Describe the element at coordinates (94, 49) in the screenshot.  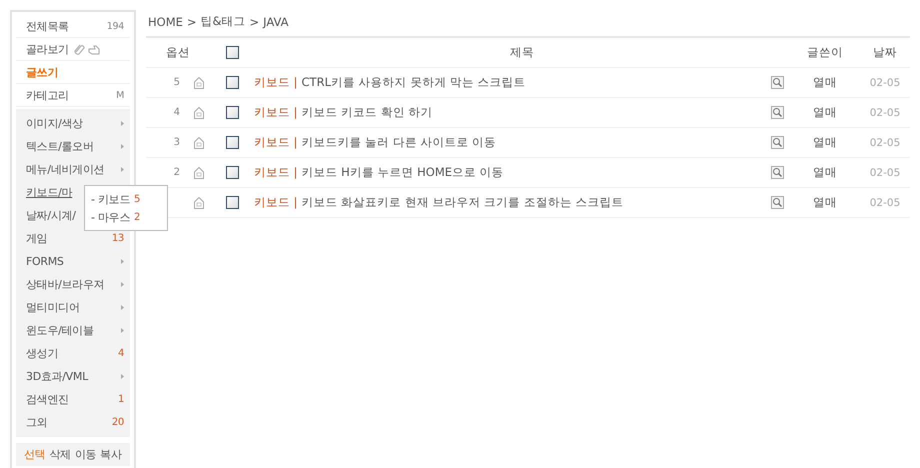
I see `hand-icon` at that location.